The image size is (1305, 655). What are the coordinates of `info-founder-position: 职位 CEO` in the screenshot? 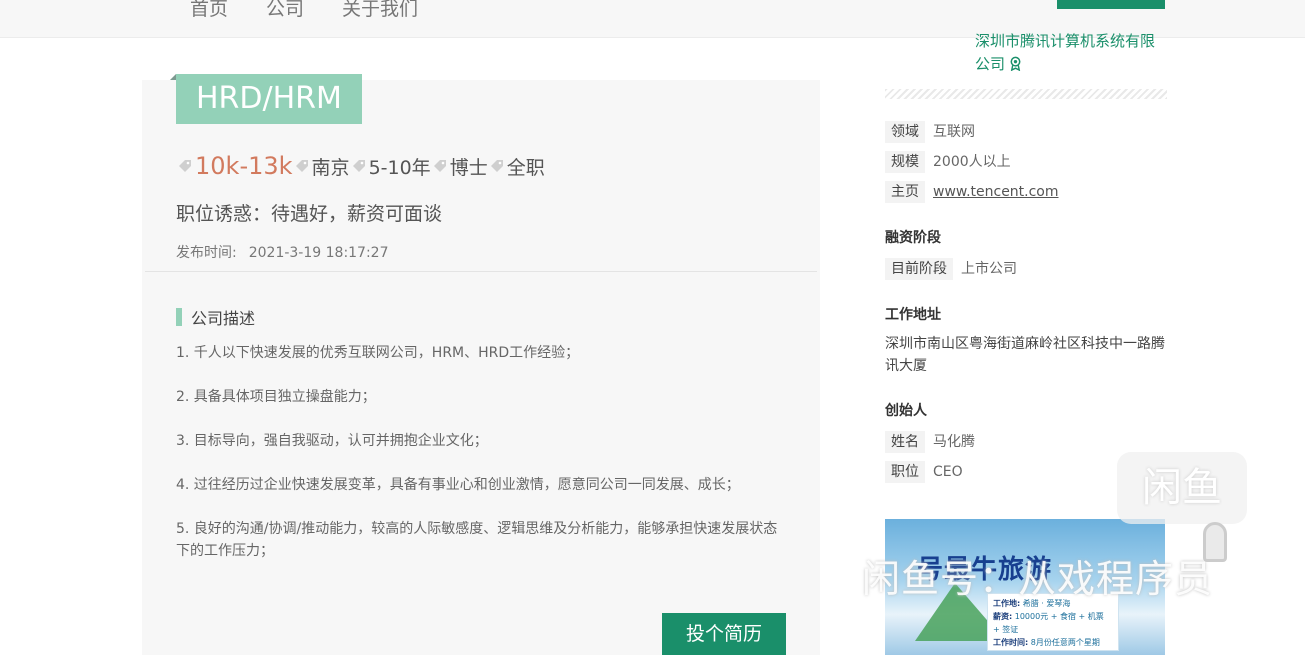 It's located at (924, 472).